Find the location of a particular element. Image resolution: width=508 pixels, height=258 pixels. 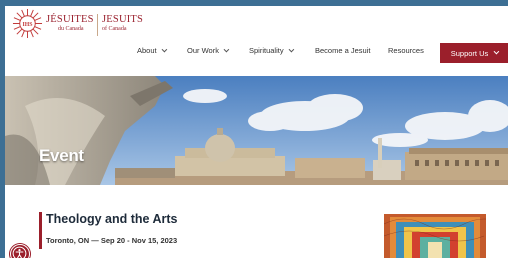

nav-item-spirituality: Spirituality is located at coordinates (271, 50).